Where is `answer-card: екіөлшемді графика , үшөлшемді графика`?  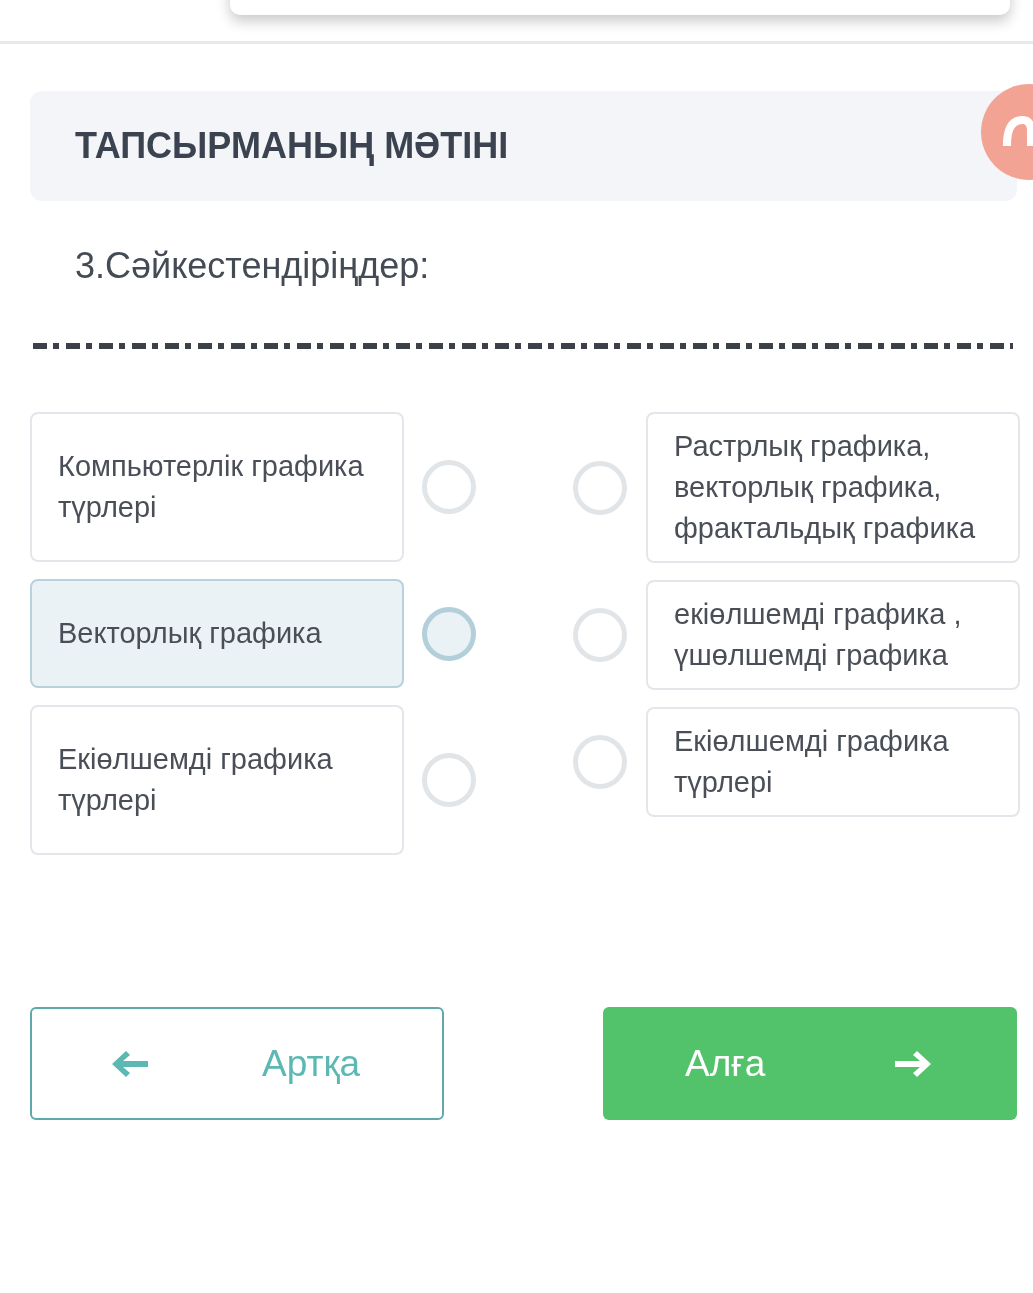 answer-card: екіөлшемді графика , үшөлшемді графика is located at coordinates (833, 635).